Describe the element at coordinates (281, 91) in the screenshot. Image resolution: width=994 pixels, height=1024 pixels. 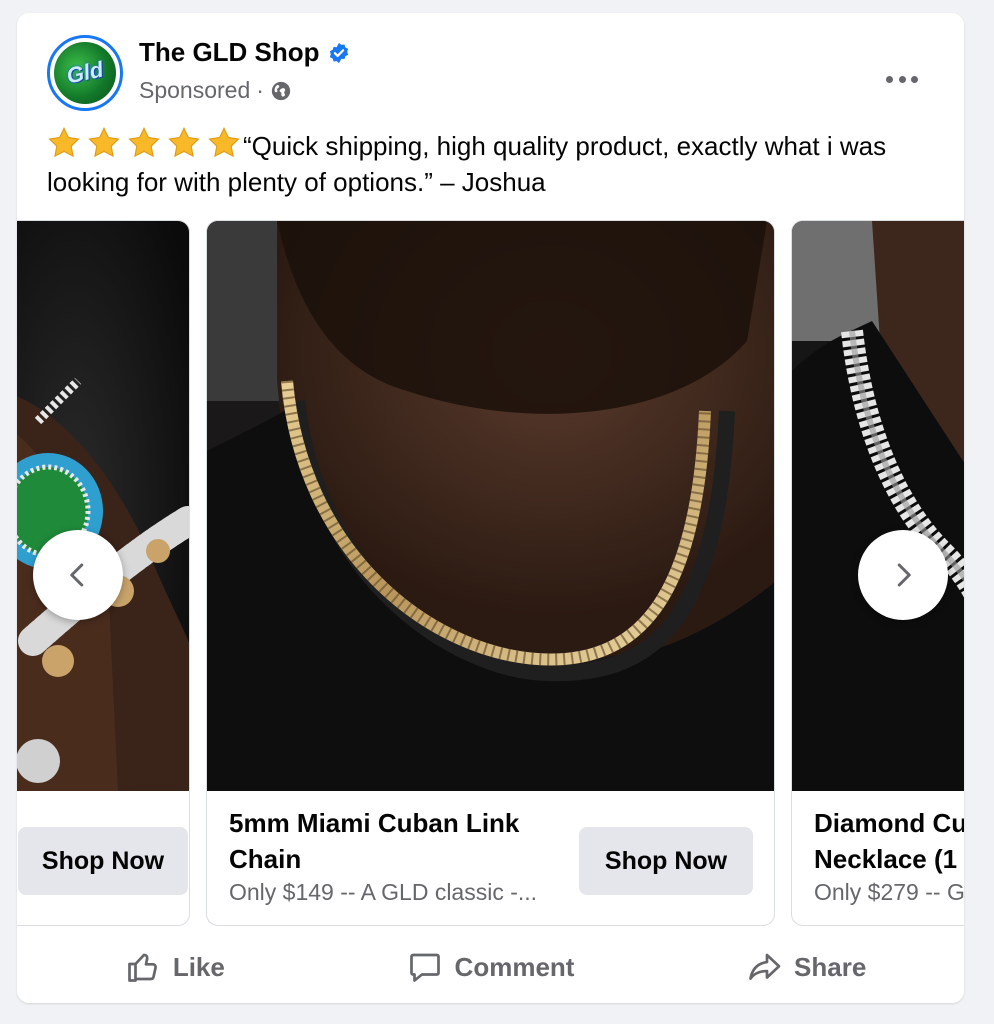
I see `globe-icon` at that location.